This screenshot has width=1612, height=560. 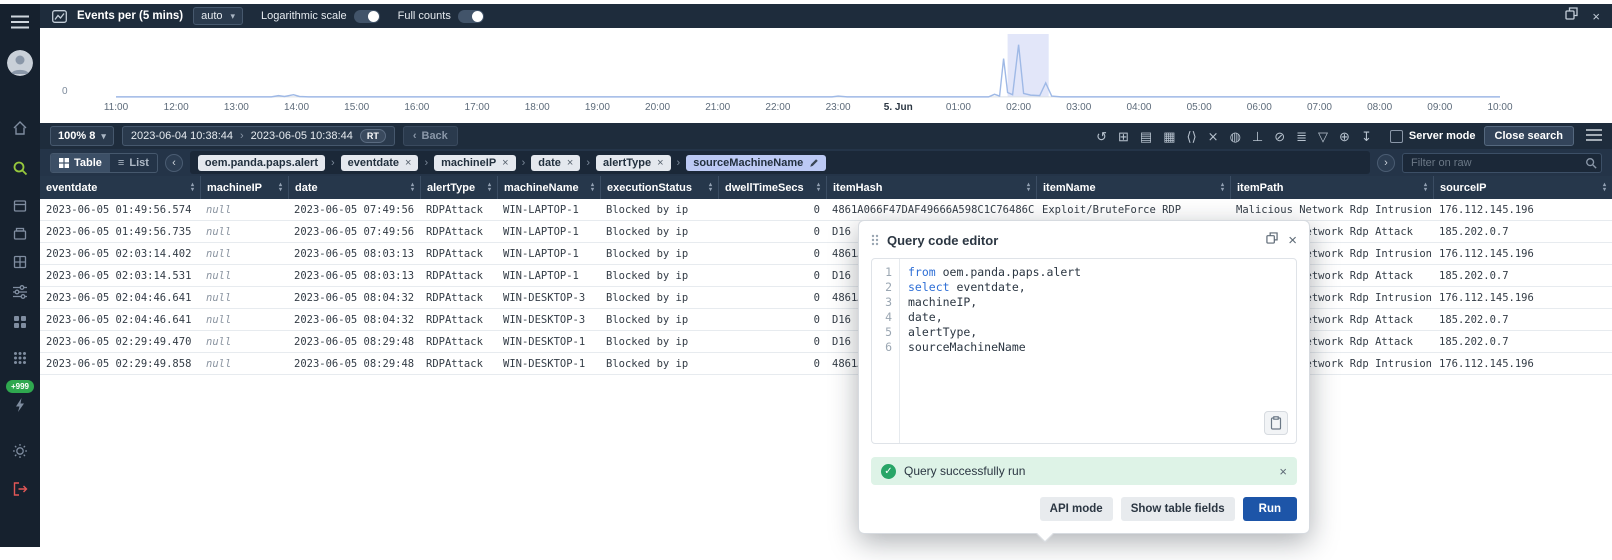 What do you see at coordinates (1169, 136) in the screenshot?
I see `table-tools-icon: ▦` at bounding box center [1169, 136].